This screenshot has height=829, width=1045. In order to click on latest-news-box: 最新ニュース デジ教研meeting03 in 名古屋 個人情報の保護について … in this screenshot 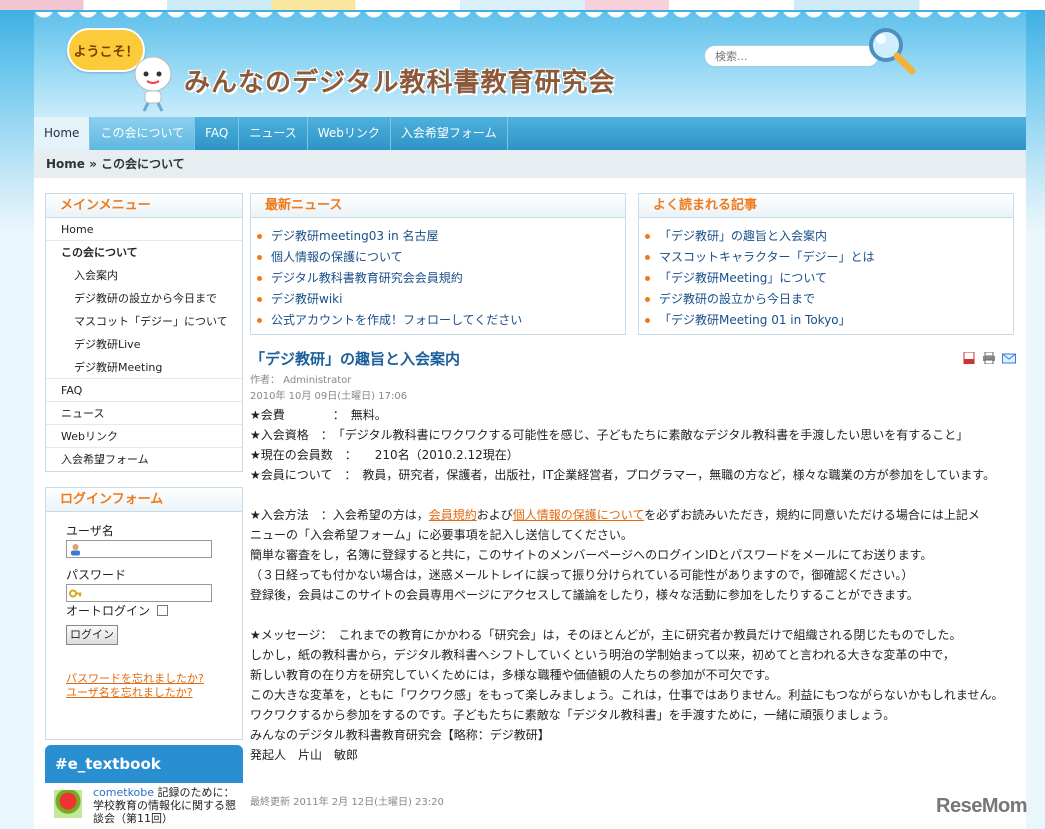, I will do `click(438, 264)`.